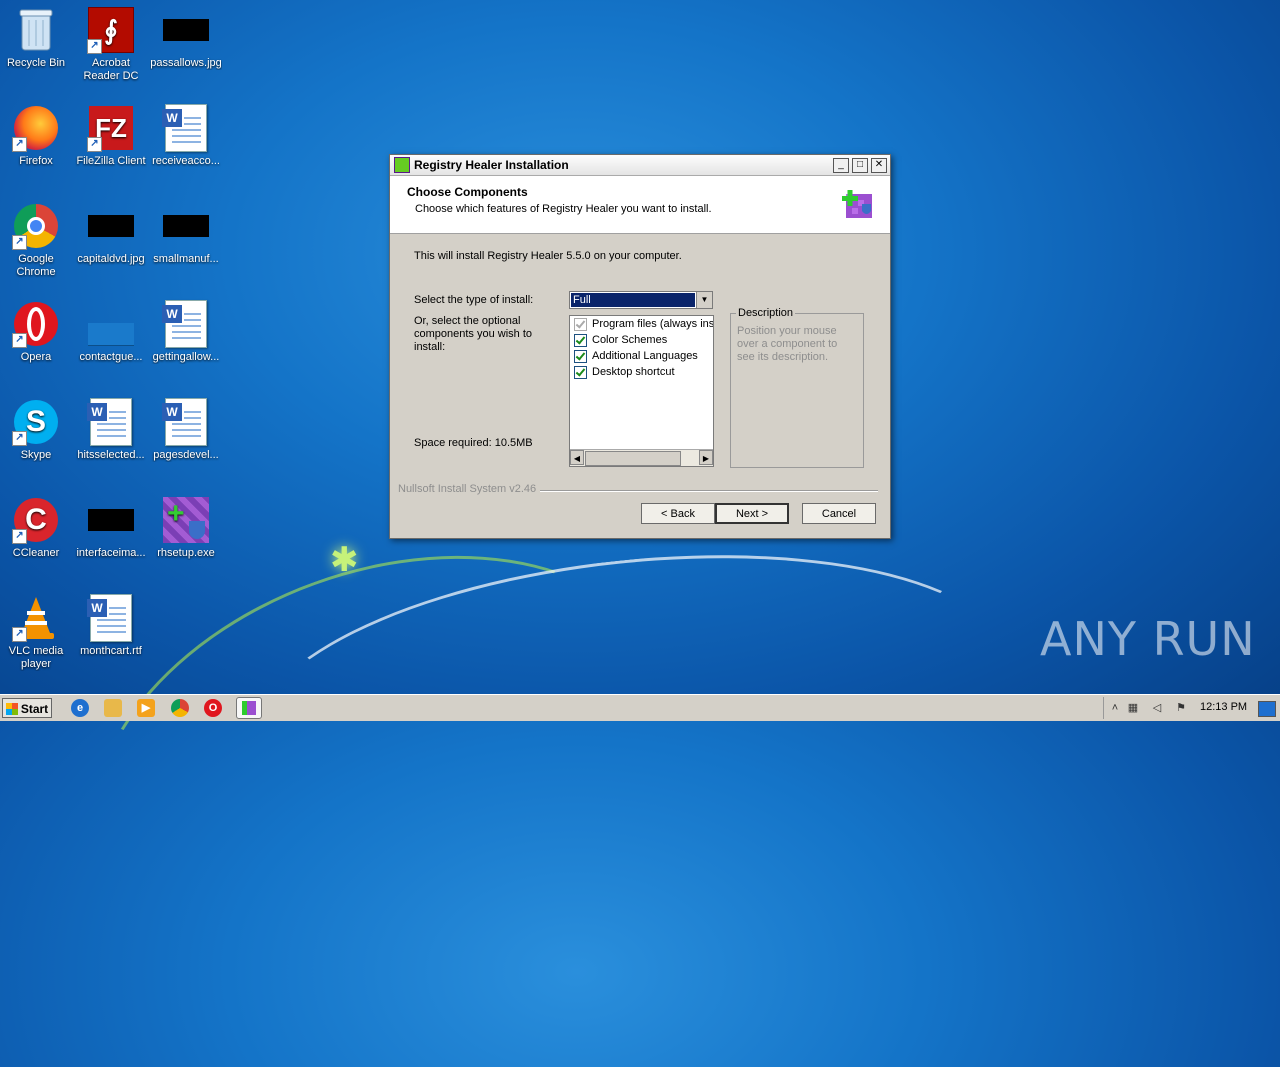  I want to click on taskbar: Start e ▶ O ˄ ▦ ◁ ⚑ 12:13 PM, so click(640, 707).